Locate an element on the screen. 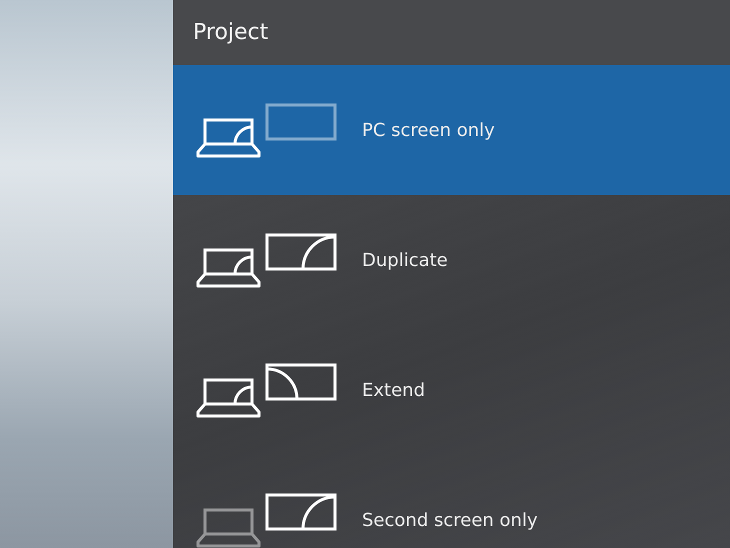 This screenshot has height=548, width=730. panel-title: Project is located at coordinates (230, 32).